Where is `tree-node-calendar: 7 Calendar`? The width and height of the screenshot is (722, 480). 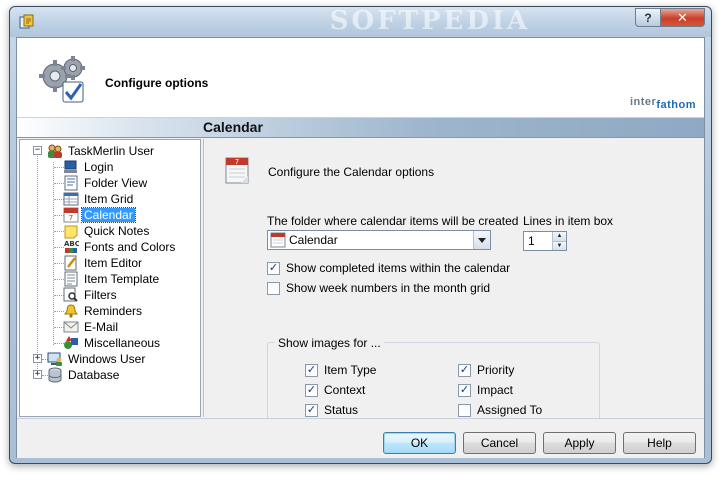 tree-node-calendar: 7 Calendar is located at coordinates (99, 215).